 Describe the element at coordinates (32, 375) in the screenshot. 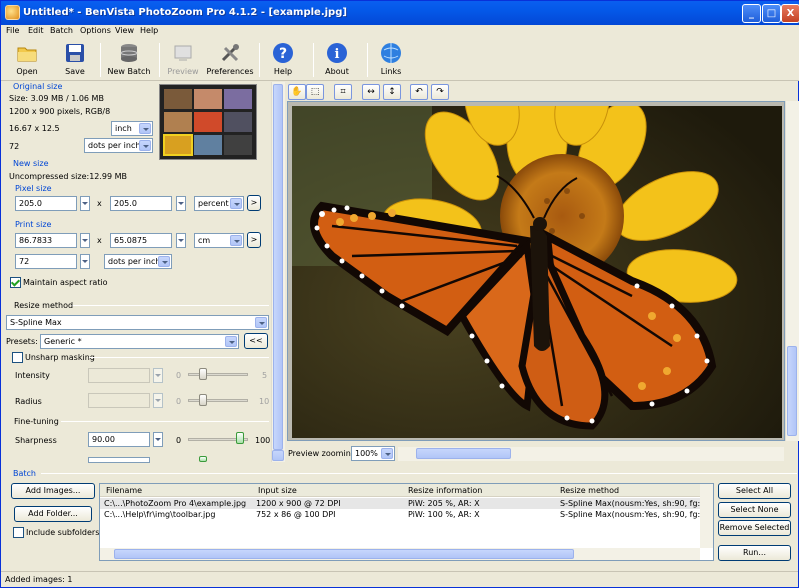

I see `intensity-label: Intensity` at that location.